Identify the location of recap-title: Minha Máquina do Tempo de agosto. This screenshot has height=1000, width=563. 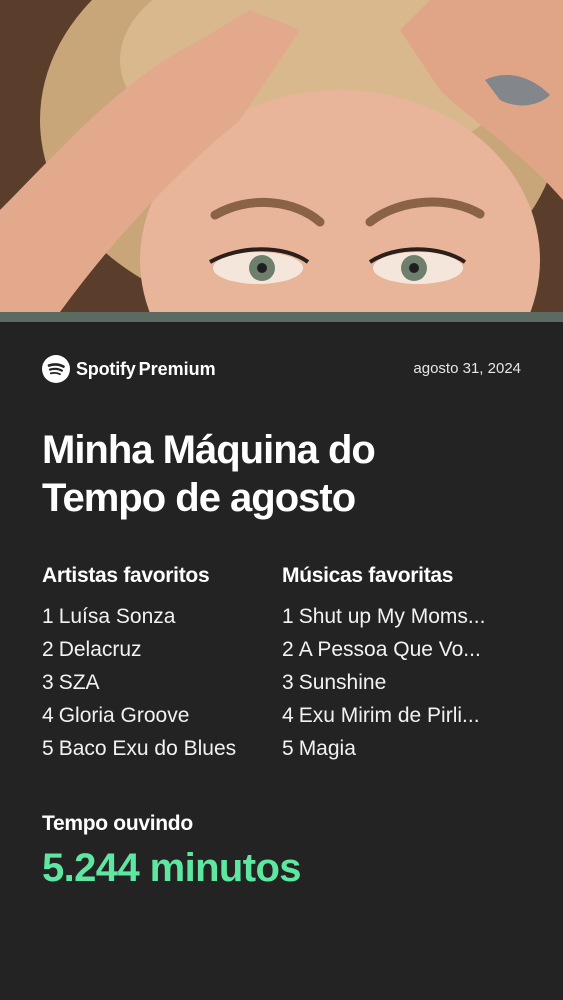
(282, 474).